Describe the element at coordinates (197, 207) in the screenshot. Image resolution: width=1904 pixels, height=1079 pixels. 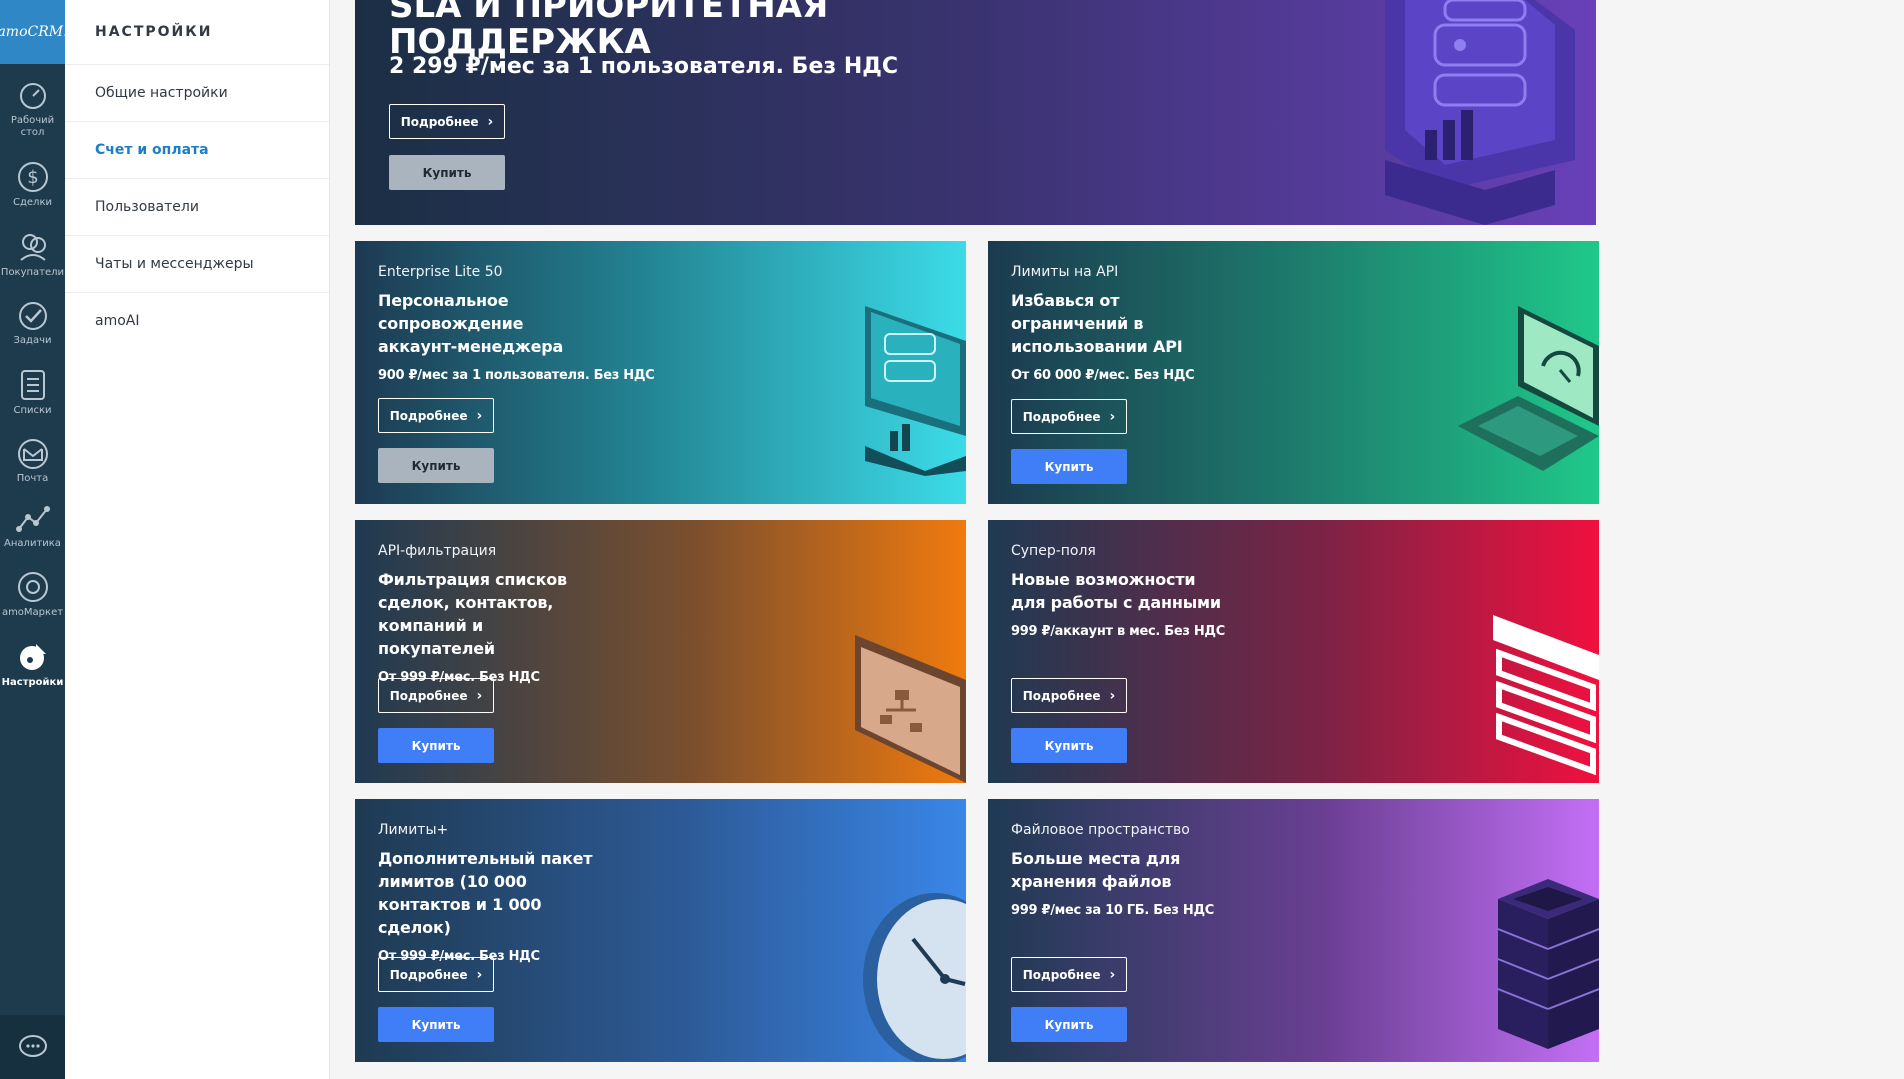
I see `sidebar-item-users: Пользователи` at that location.